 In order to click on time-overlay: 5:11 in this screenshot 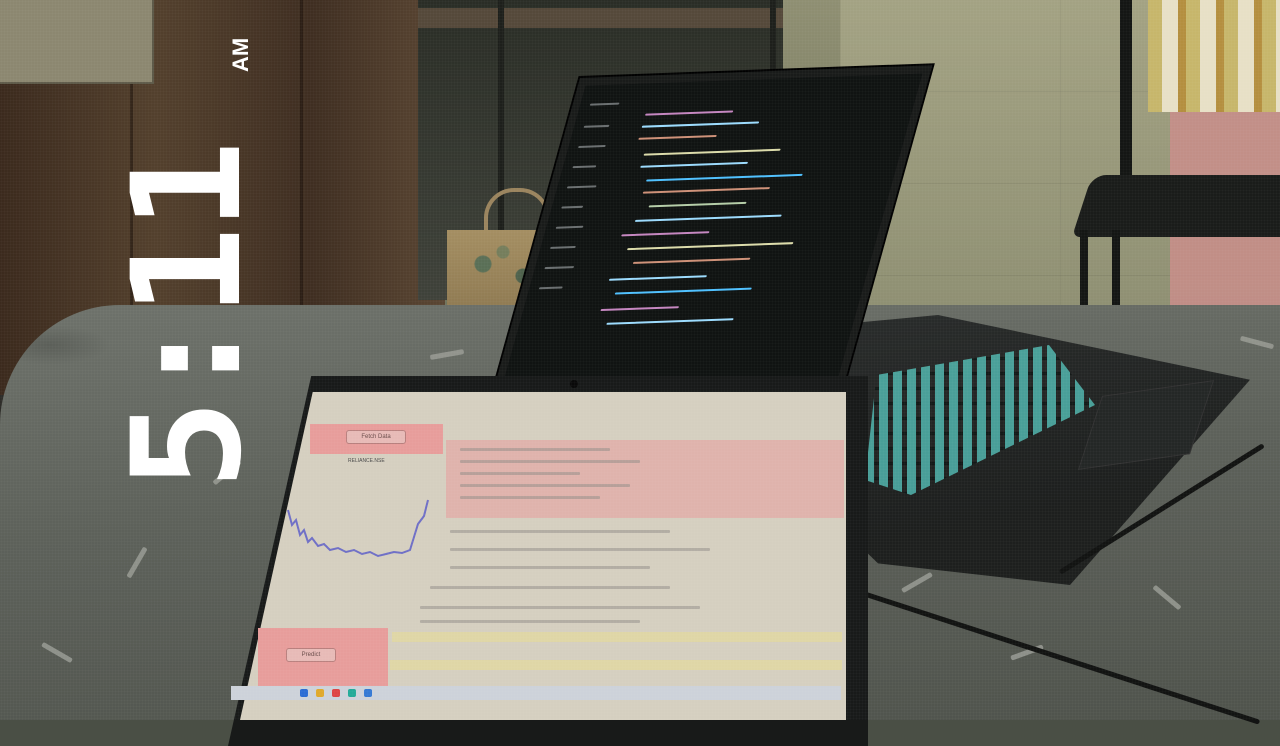, I will do `click(196, 274)`.